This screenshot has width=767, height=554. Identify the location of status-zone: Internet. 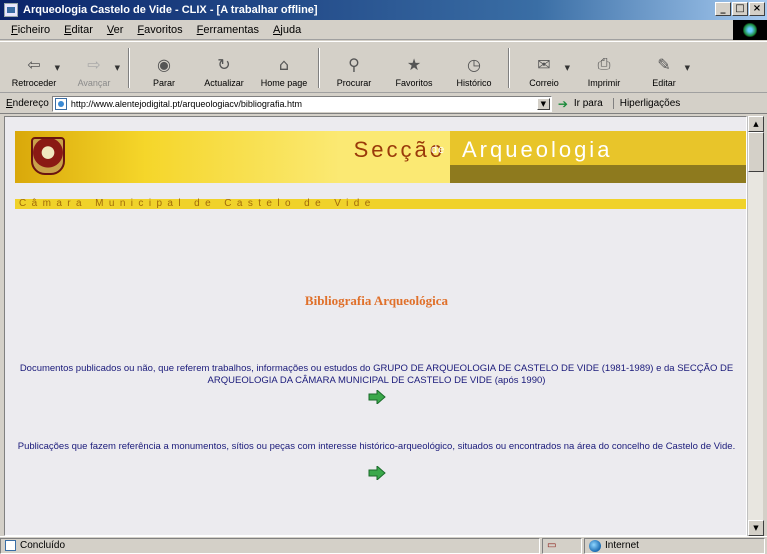
(674, 545).